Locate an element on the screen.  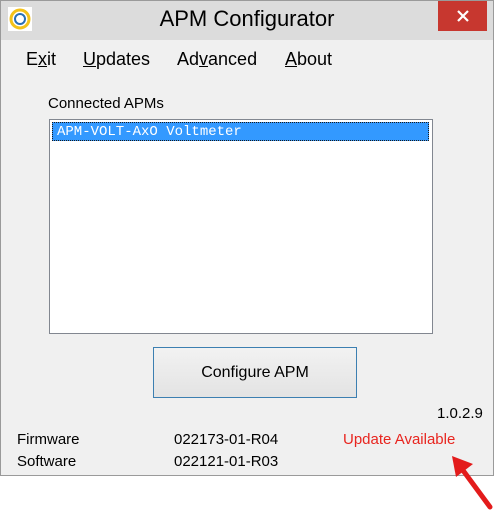
menu-exit-mnemonic: x is located at coordinates (43, 59).